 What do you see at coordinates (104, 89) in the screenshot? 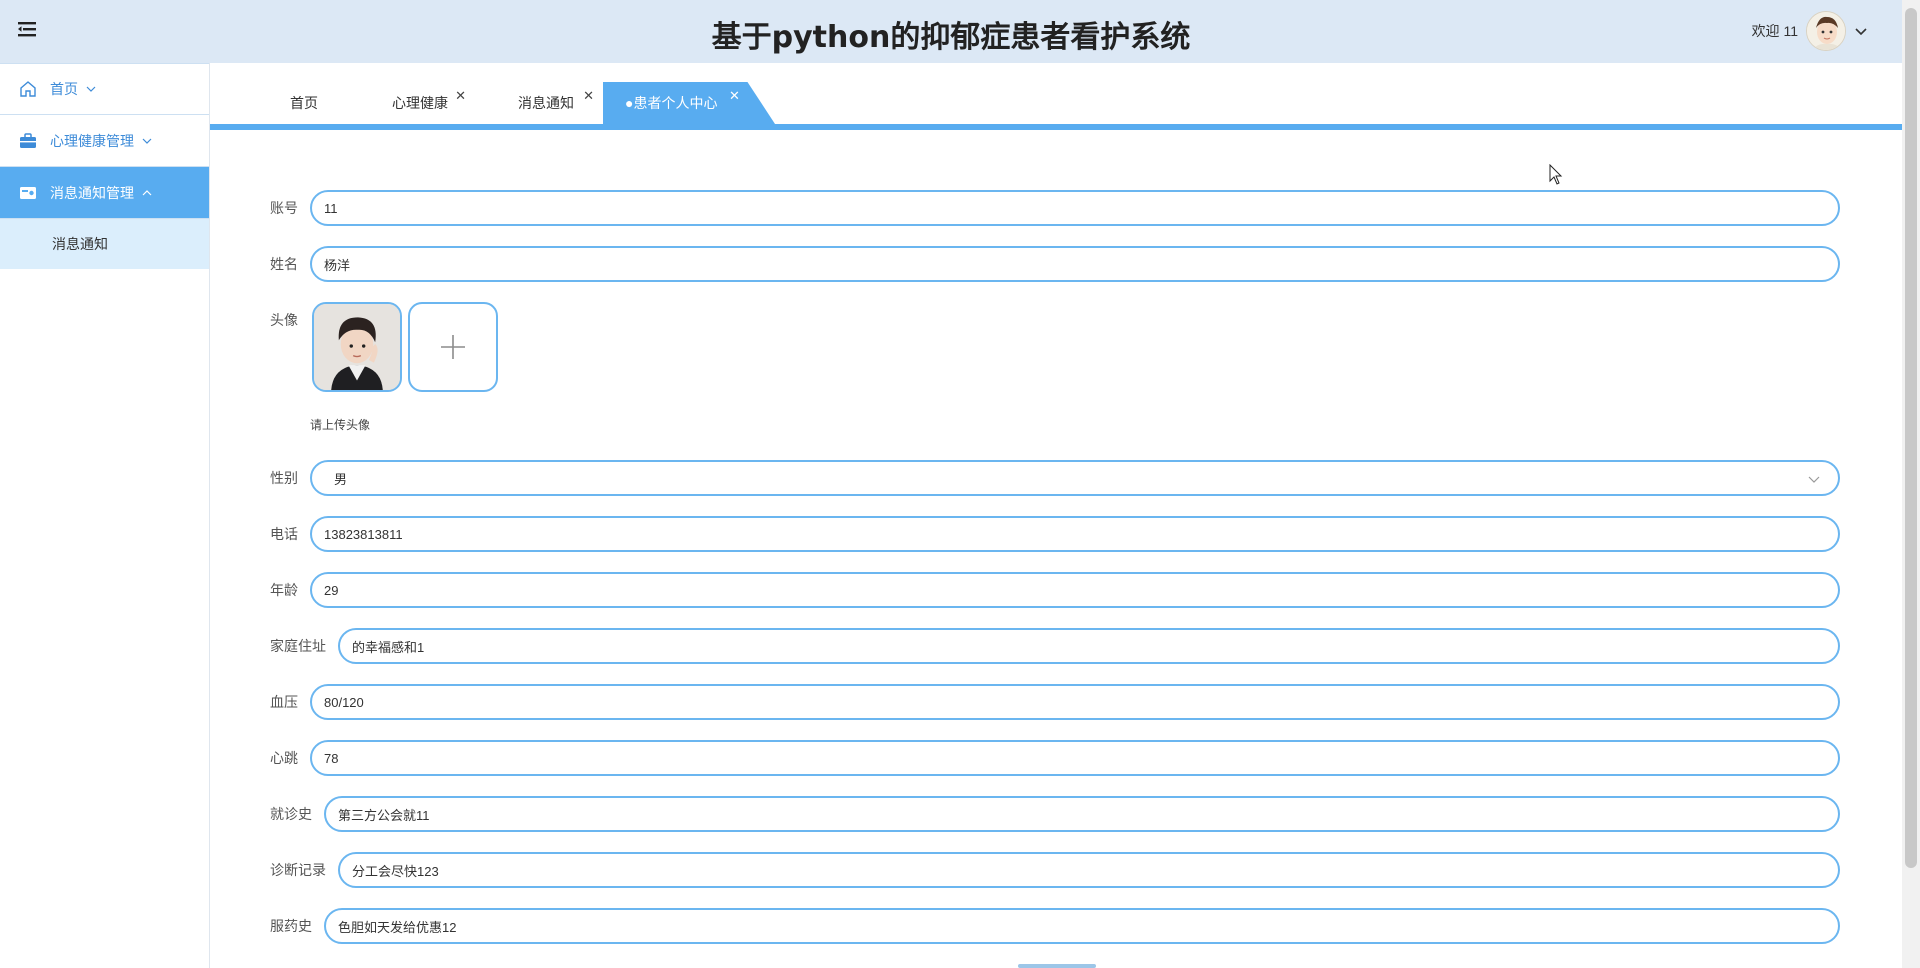
I see `sidebar-item-home: 首页` at bounding box center [104, 89].